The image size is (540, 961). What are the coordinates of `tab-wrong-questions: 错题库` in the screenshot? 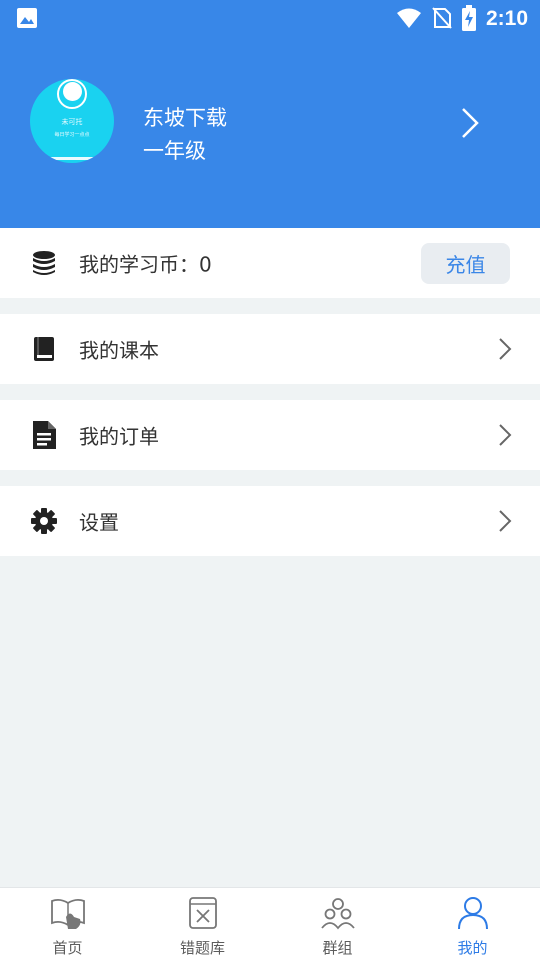 It's located at (202, 924).